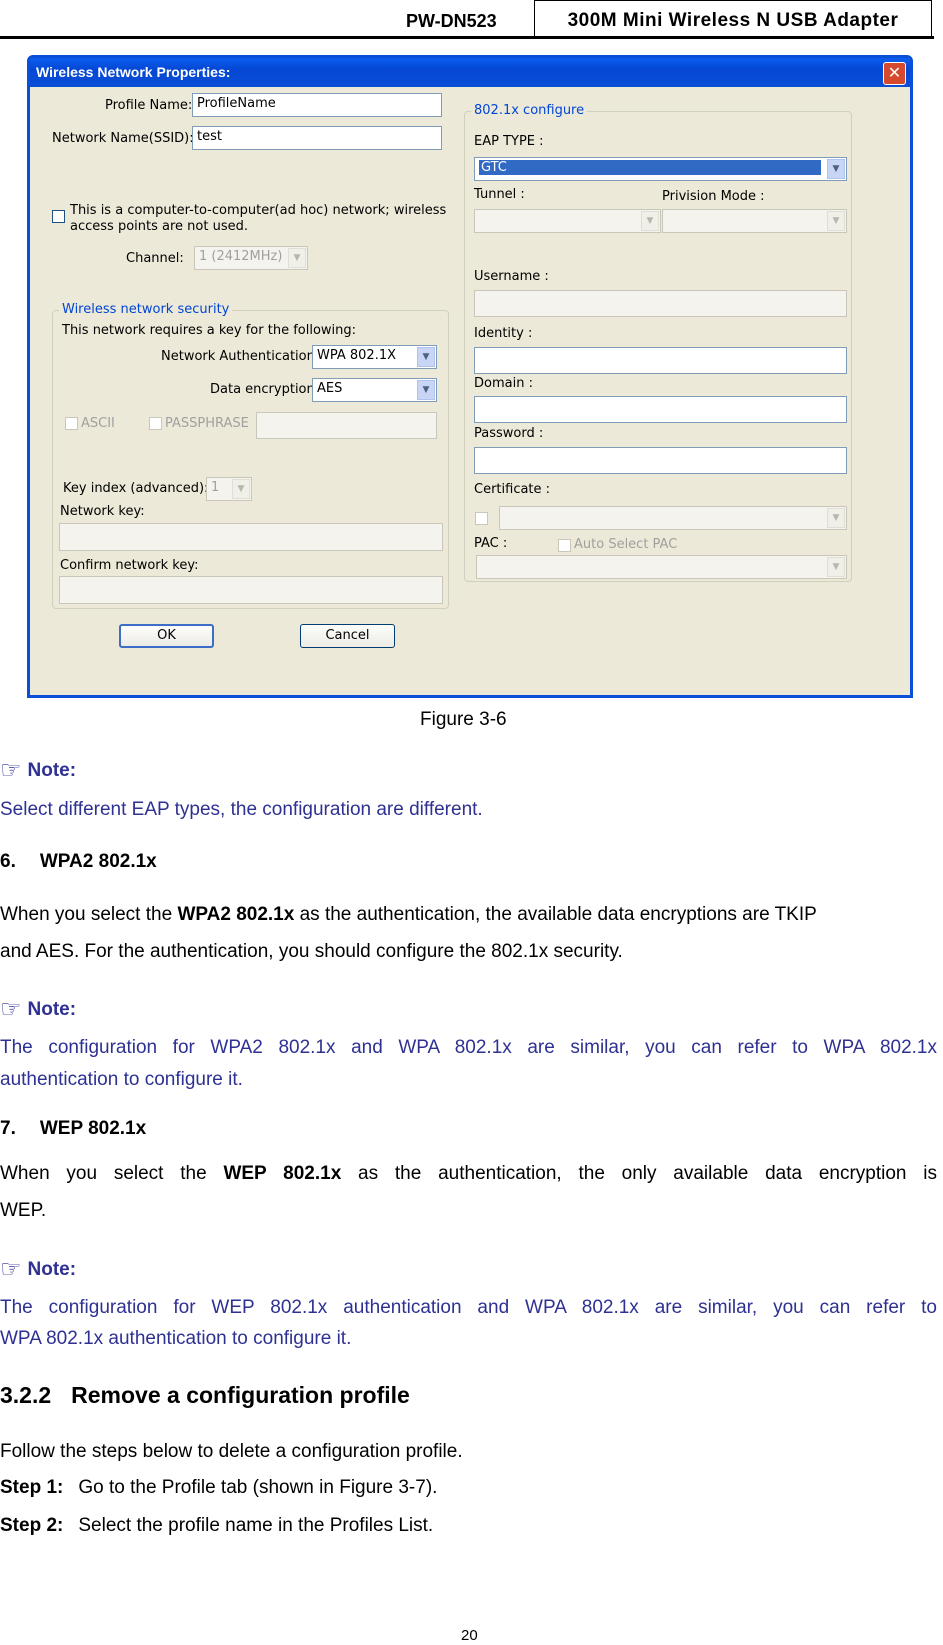 This screenshot has width=943, height=1645. Describe the element at coordinates (23, 1210) in the screenshot. I see `section-7-para-line2: WEP.` at that location.